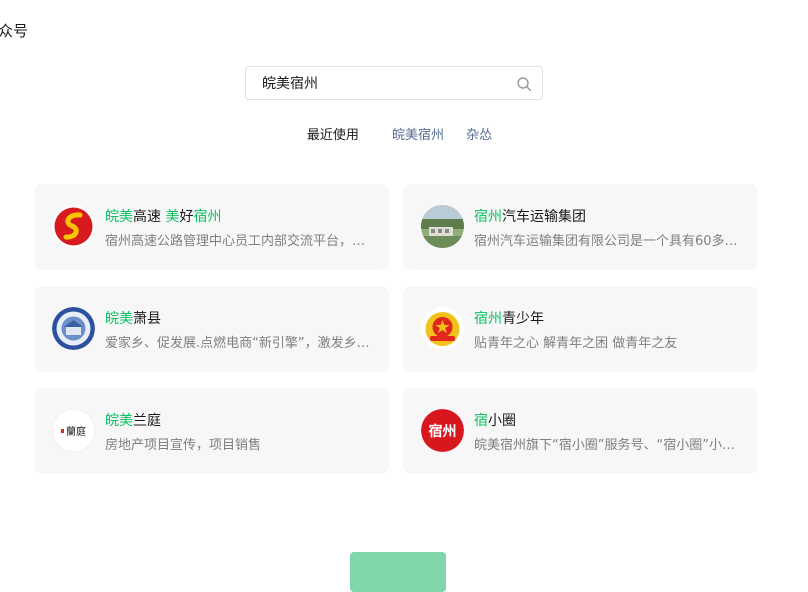  I want to click on result-card: 皖美萧县 爱家乡、促发展.点燃电商“新引擎”，激发乡村振兴新活力, so click(211, 329).